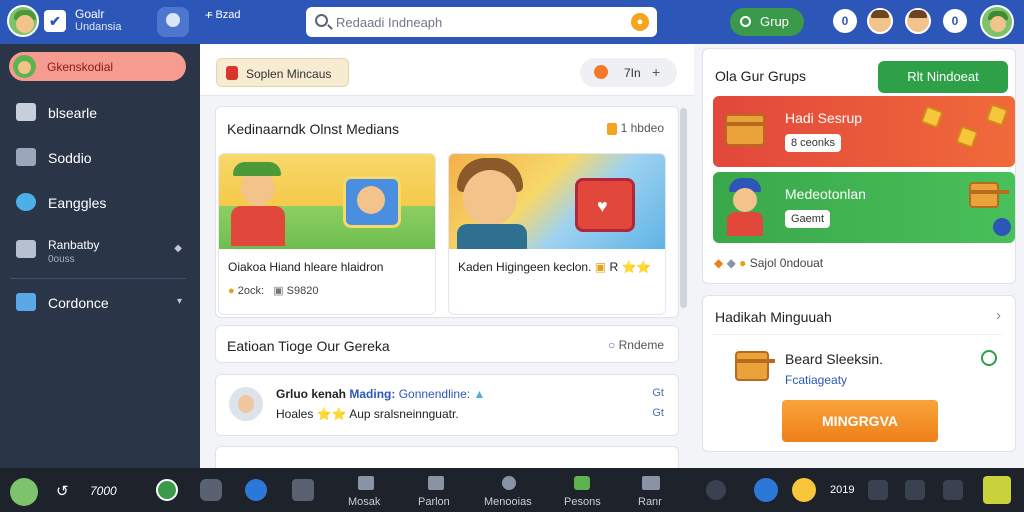  I want to click on promo-banner-red: Hadi Sesrup 8 ceonks, so click(864, 131).